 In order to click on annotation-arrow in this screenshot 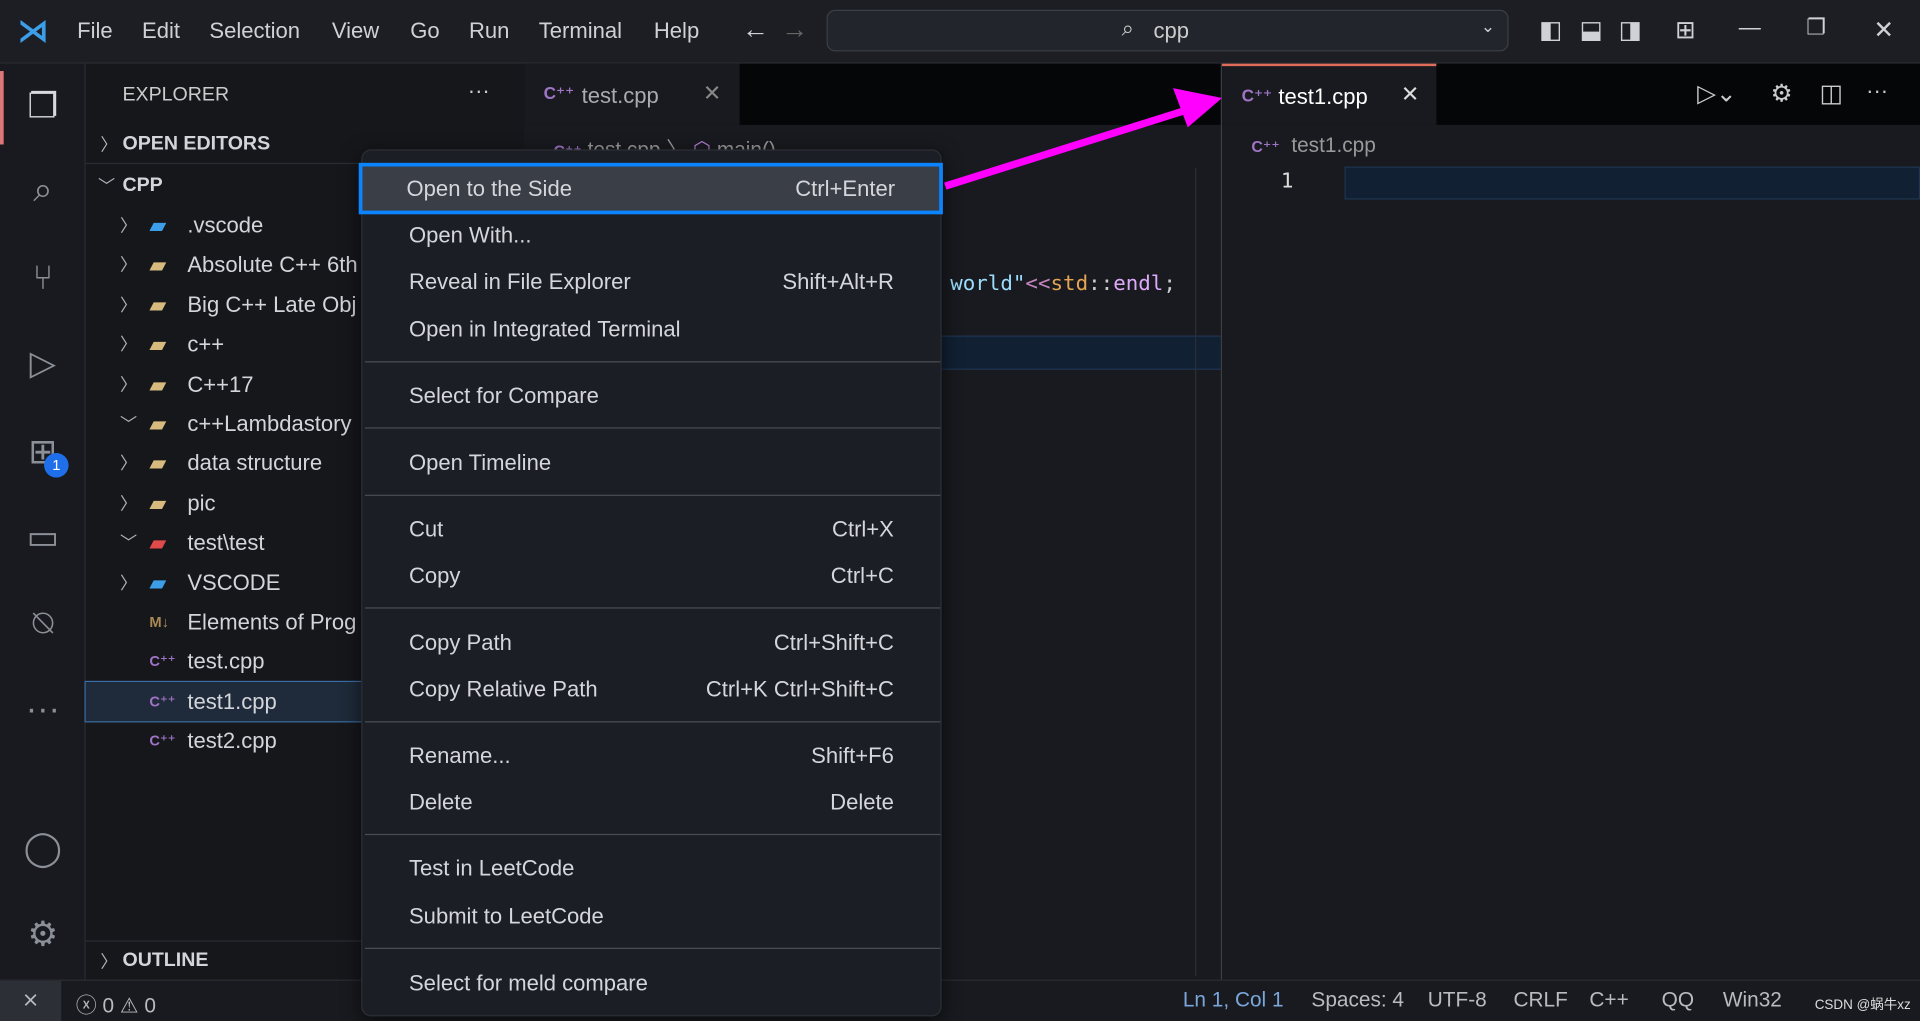, I will do `click(1083, 139)`.